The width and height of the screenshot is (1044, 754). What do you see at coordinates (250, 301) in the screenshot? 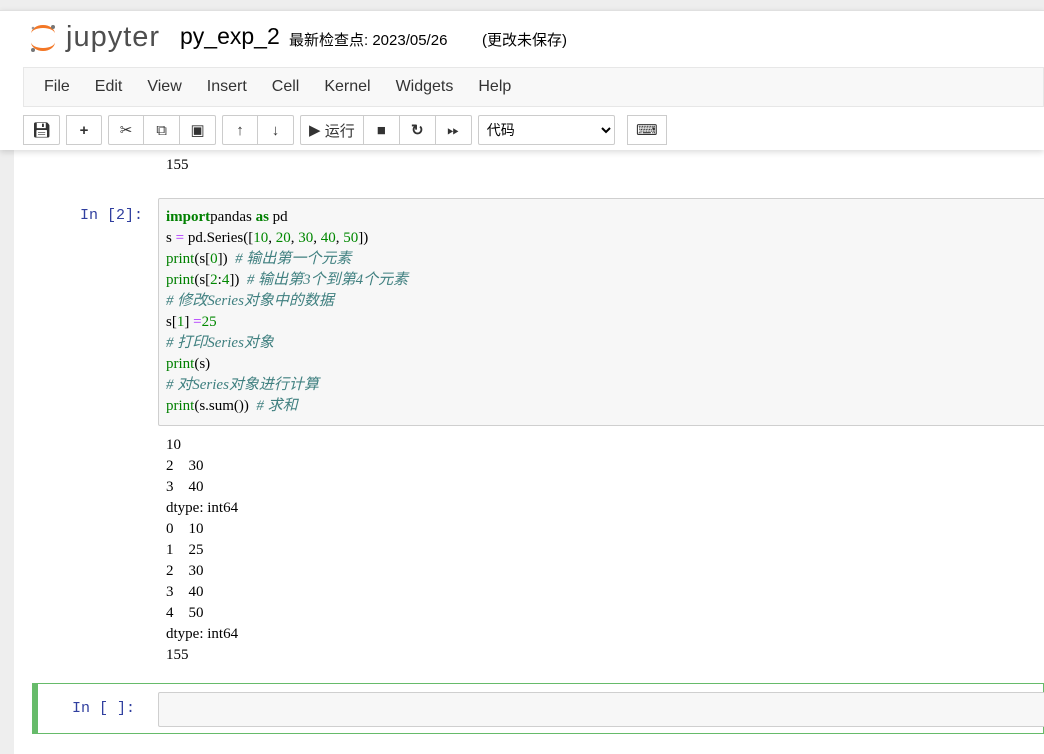
I see `code-token: # 修改Series对象中的数据` at bounding box center [250, 301].